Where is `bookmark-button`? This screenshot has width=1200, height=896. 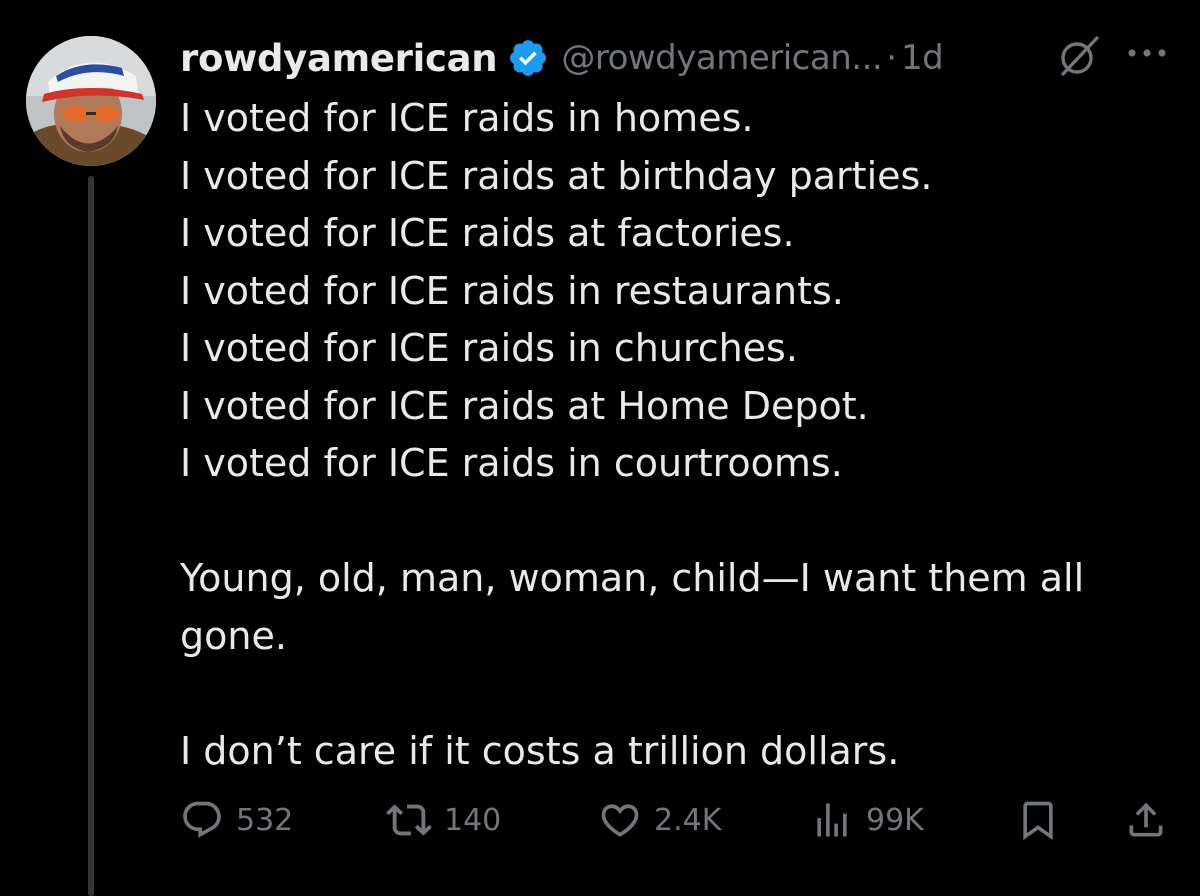 bookmark-button is located at coordinates (1038, 820).